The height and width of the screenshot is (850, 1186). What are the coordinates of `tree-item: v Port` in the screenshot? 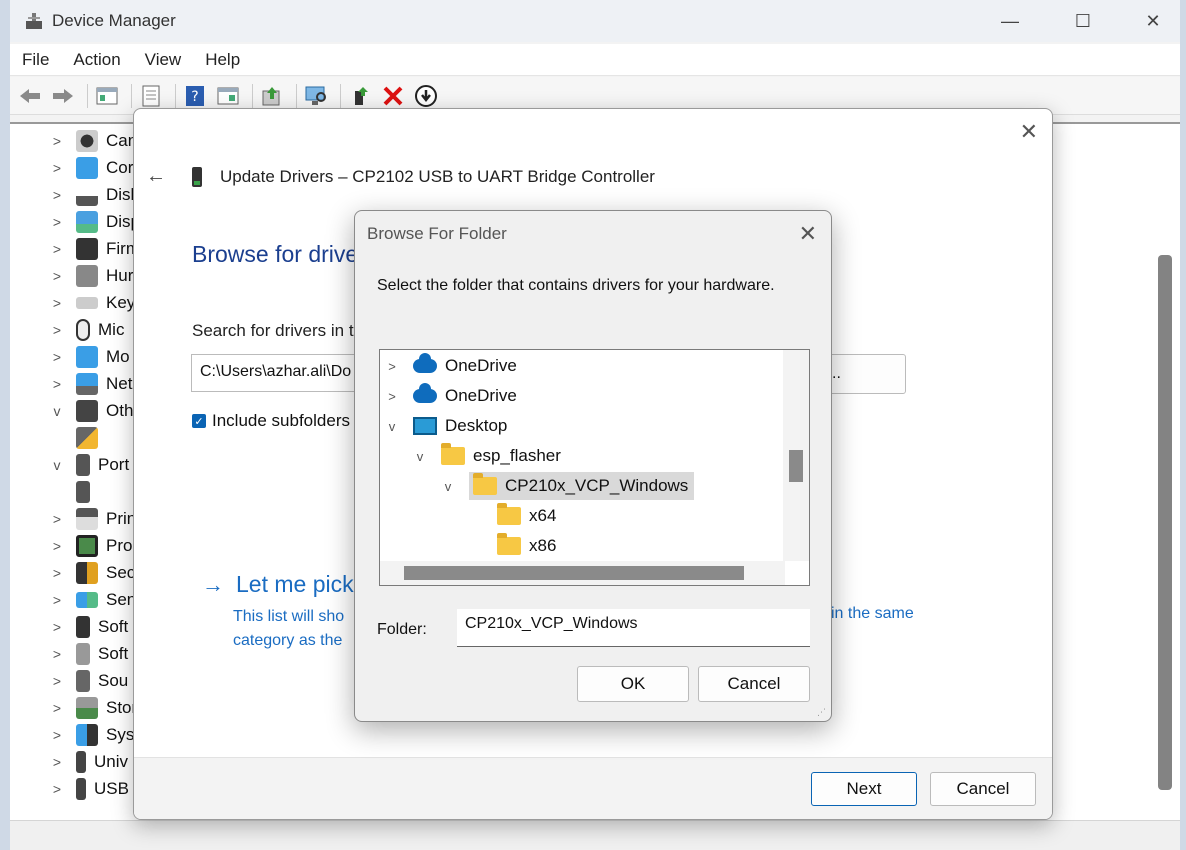 It's located at (89, 464).